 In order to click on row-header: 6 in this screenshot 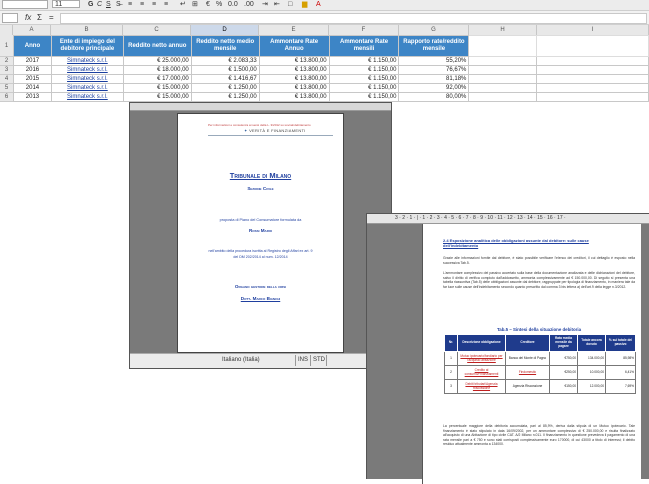, I will do `click(6, 97)`.